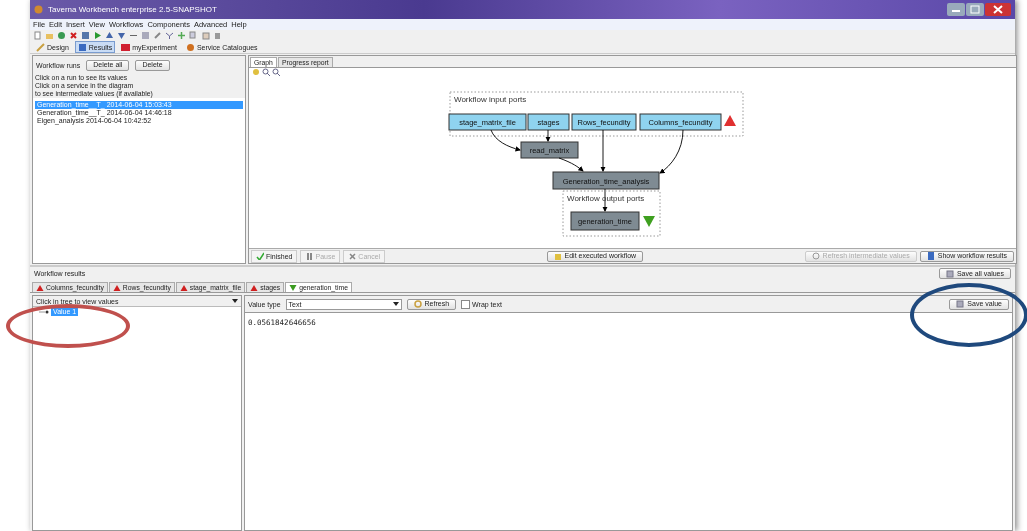 This screenshot has height=531, width=1027. What do you see at coordinates (169, 35) in the screenshot?
I see `merge-icon` at bounding box center [169, 35].